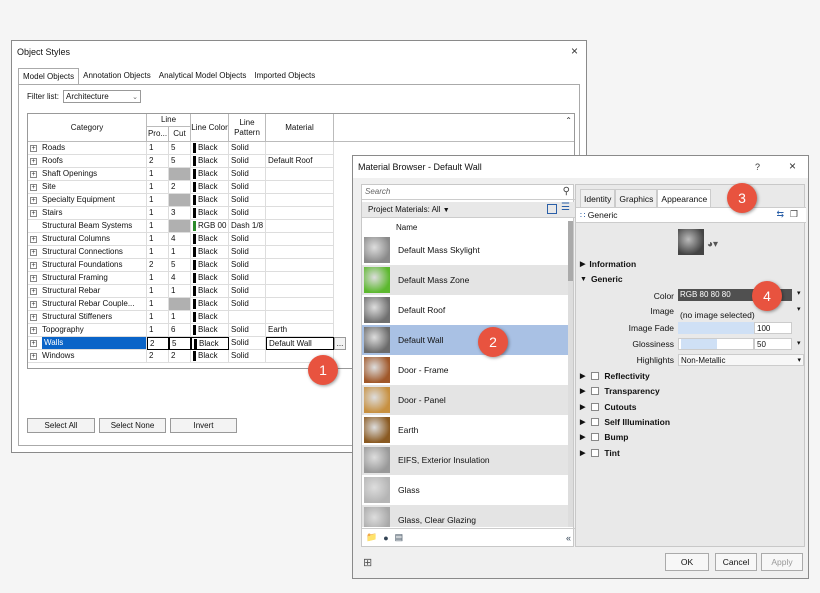 The width and height of the screenshot is (820, 593). I want to click on header-material: Material, so click(300, 128).